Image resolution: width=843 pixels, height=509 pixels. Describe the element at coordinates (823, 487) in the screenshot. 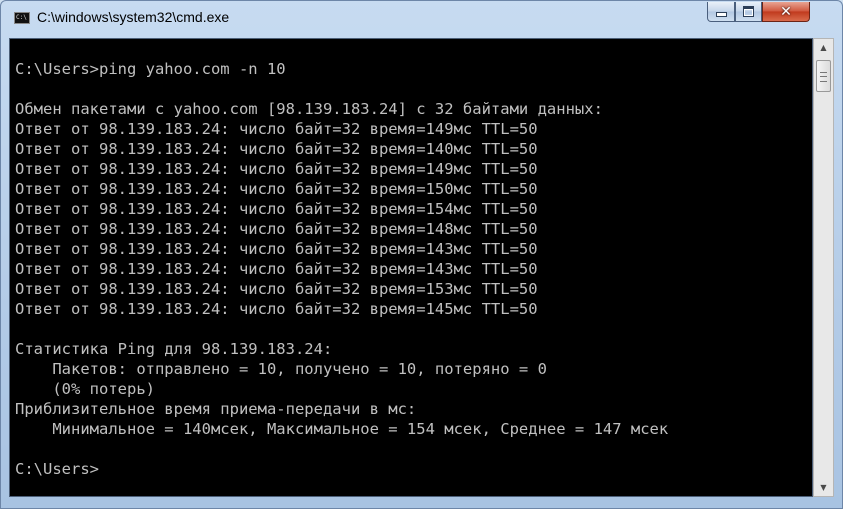

I see `scroll-down-icon: ▼` at that location.